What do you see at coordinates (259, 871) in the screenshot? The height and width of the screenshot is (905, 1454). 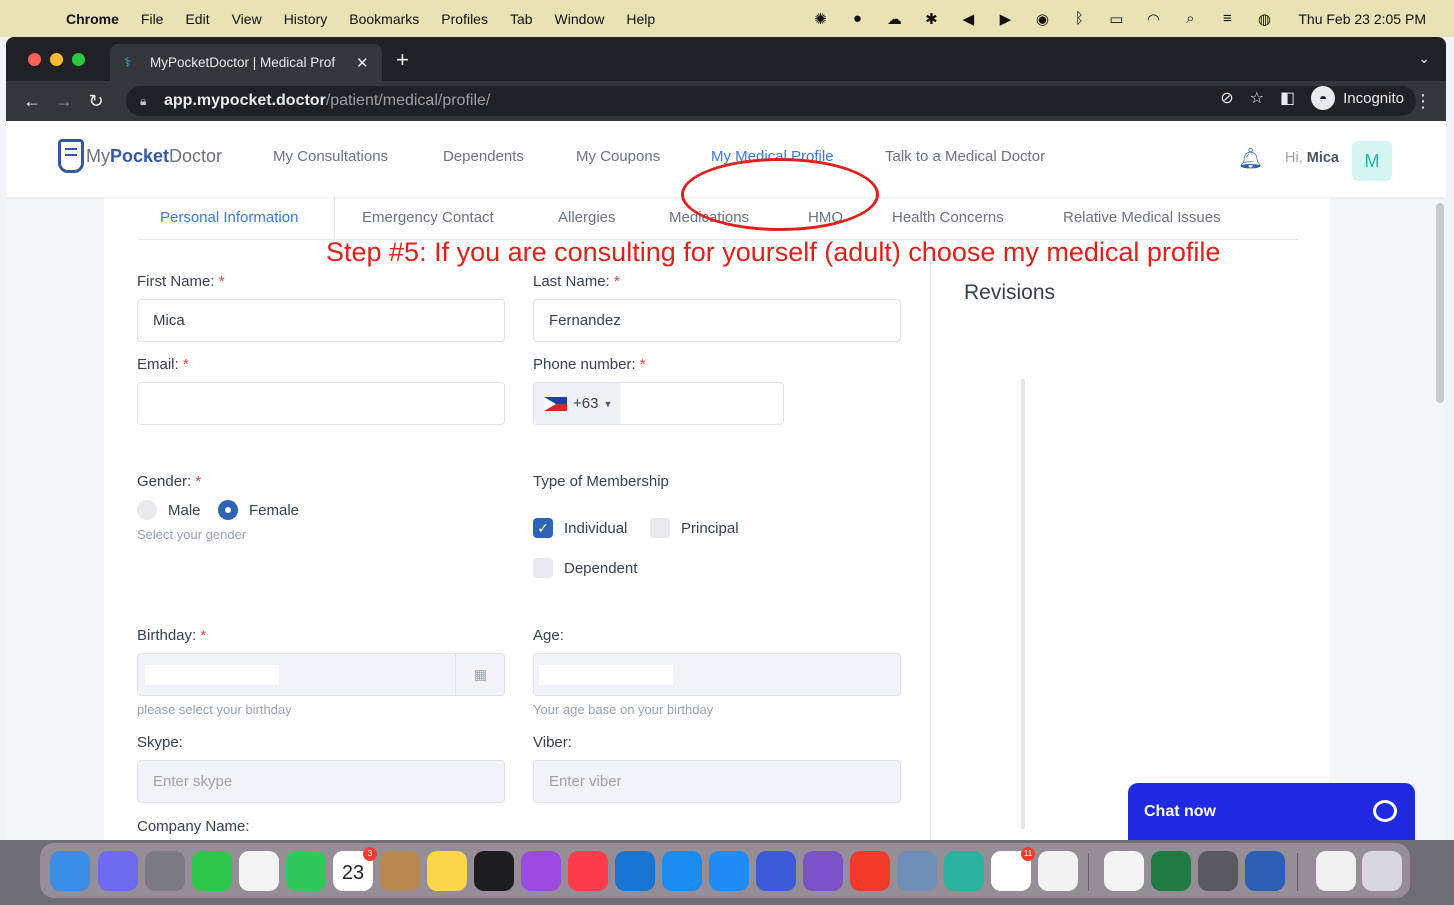 I see `photos-icon` at bounding box center [259, 871].